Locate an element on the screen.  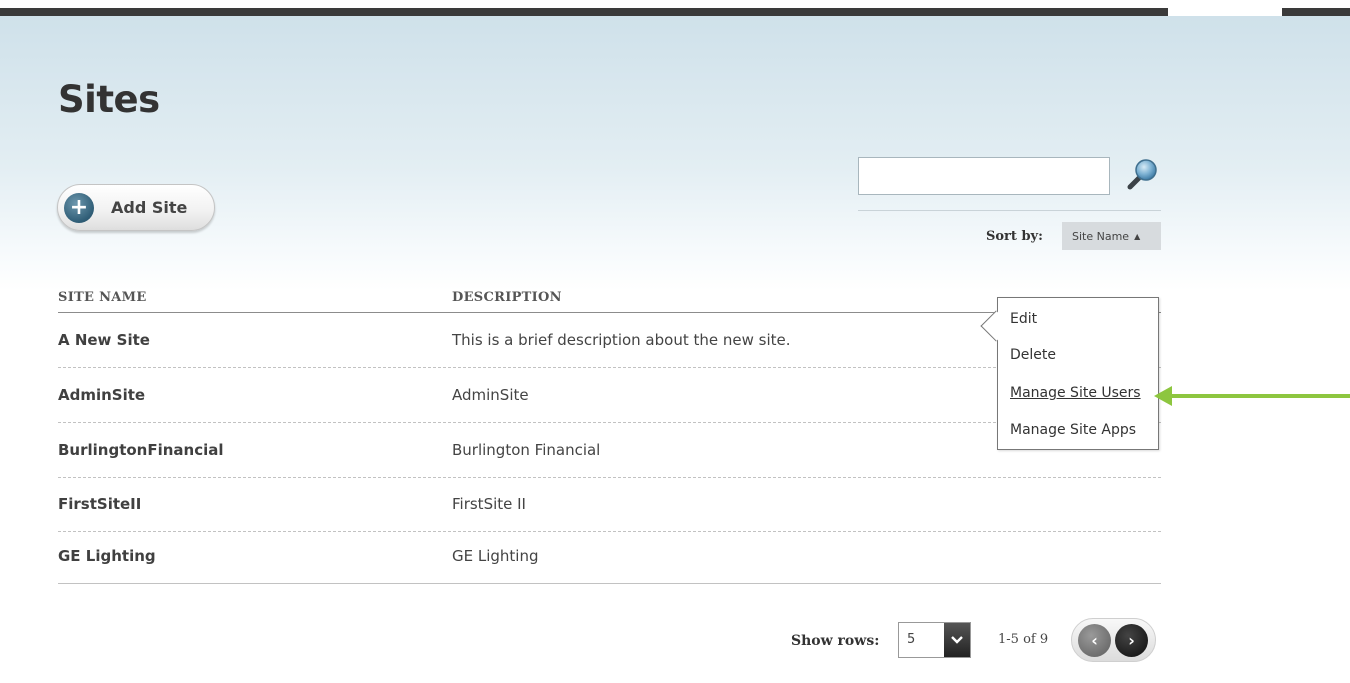
table-row: FirstSiteII FirstSite II is located at coordinates (609, 504).